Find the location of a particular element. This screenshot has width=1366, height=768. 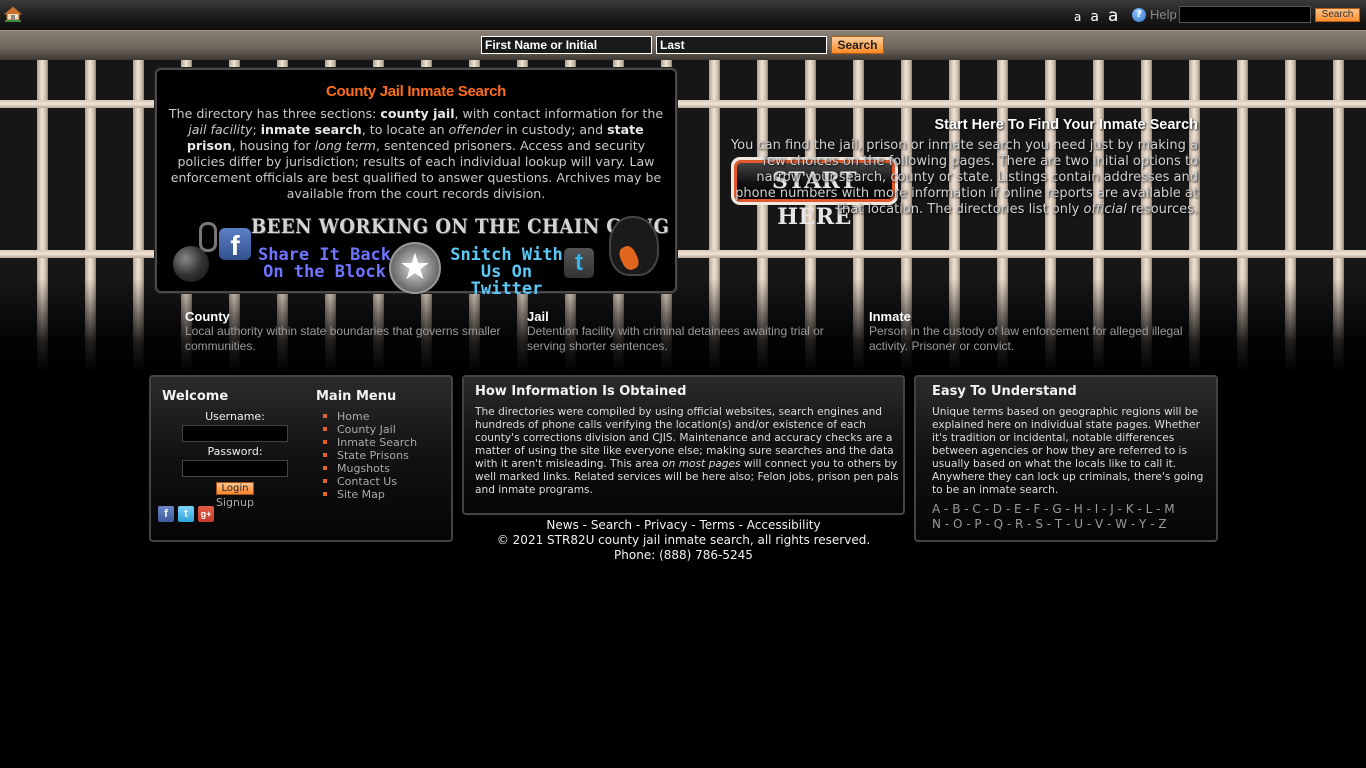

footer-link-terms: Terms is located at coordinates (716, 525).